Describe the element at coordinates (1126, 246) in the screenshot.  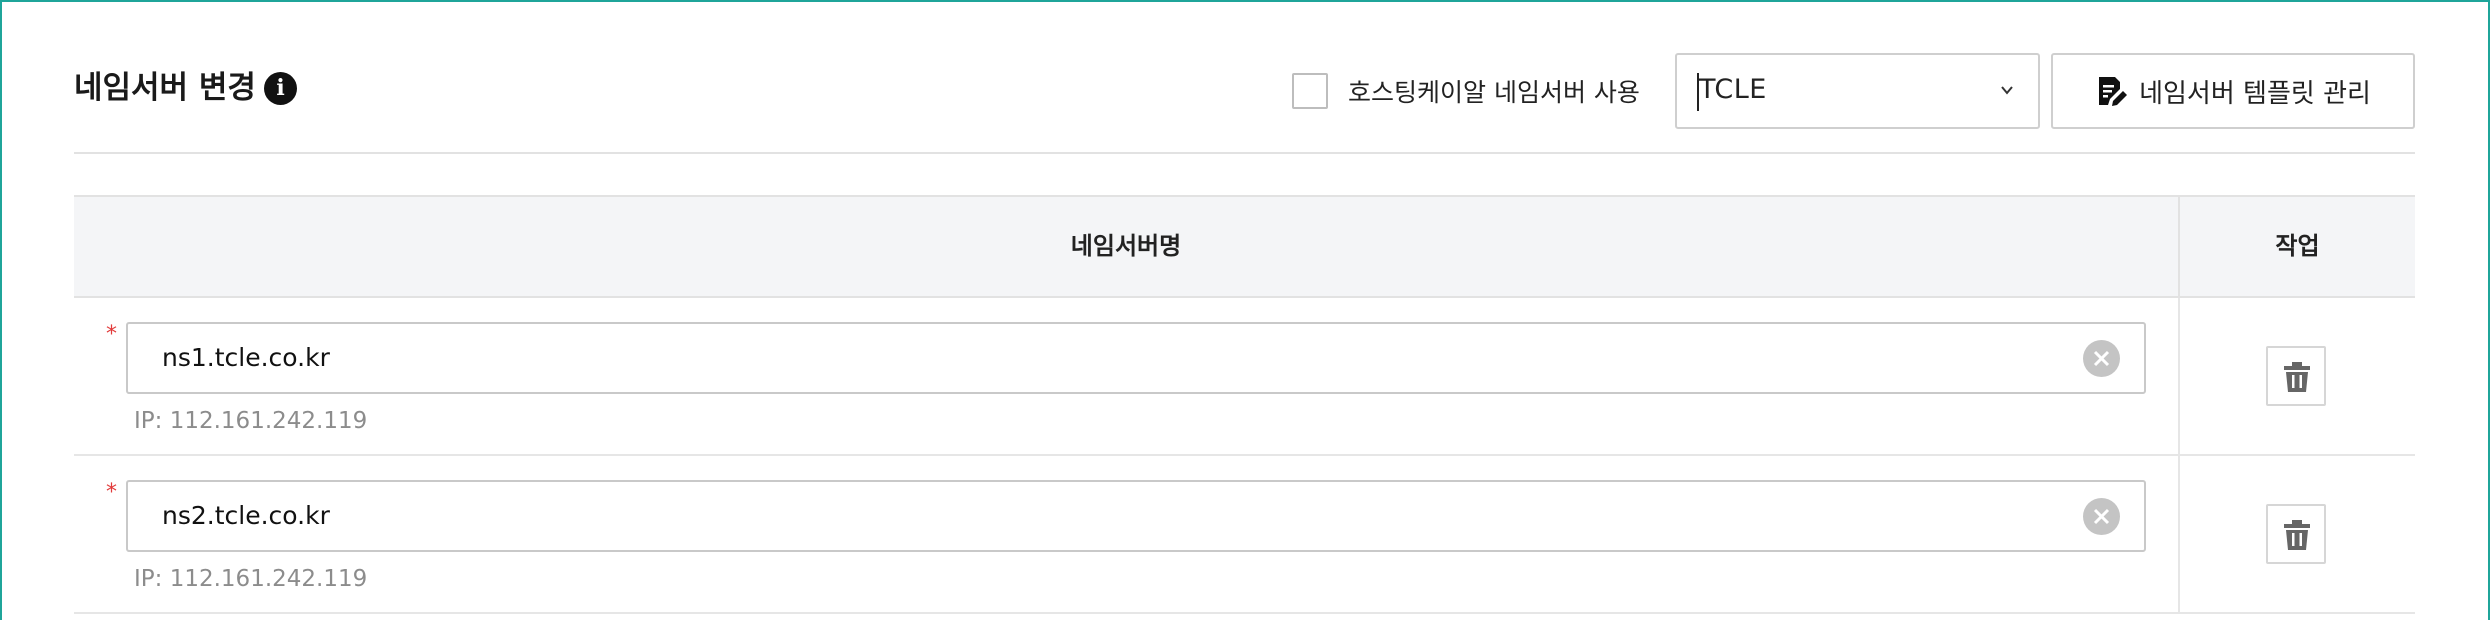
I see `column-header-nameserver: 네임서버명` at that location.